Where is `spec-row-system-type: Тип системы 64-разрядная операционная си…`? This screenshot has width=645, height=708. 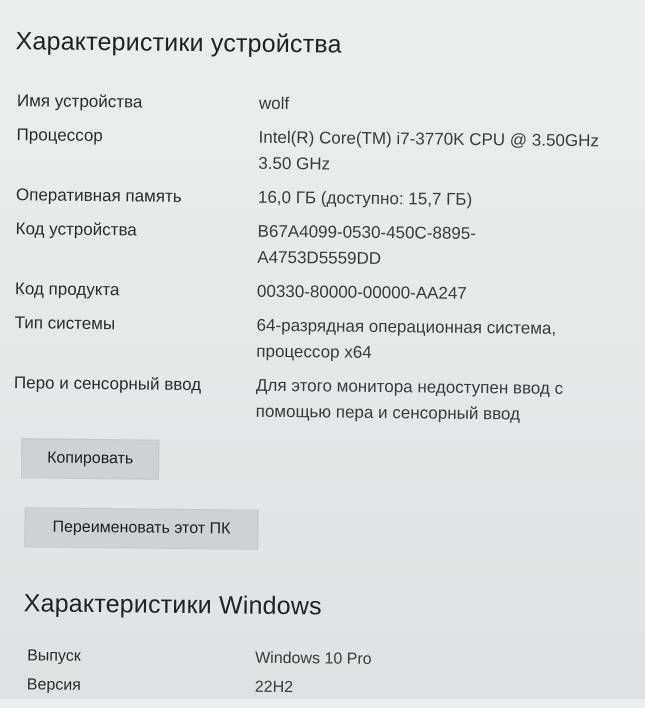 spec-row-system-type: Тип системы 64-разрядная операционная си… is located at coordinates (324, 339).